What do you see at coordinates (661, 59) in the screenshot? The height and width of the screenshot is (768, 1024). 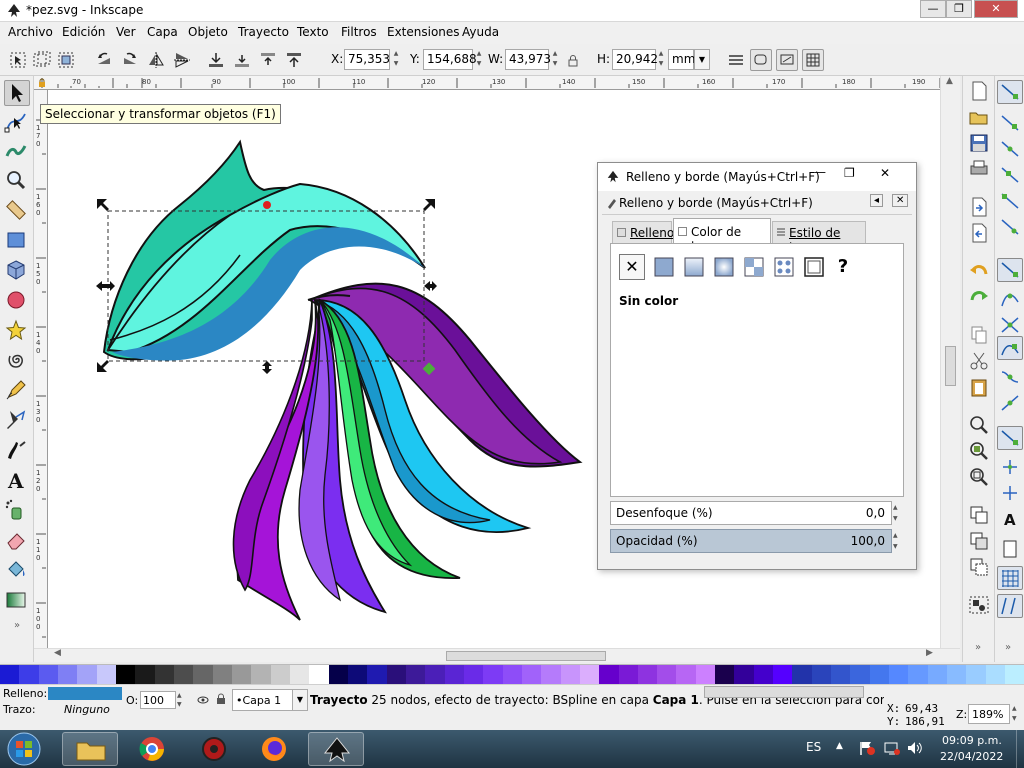 I see `h-stepper: ▲ ▼` at bounding box center [661, 59].